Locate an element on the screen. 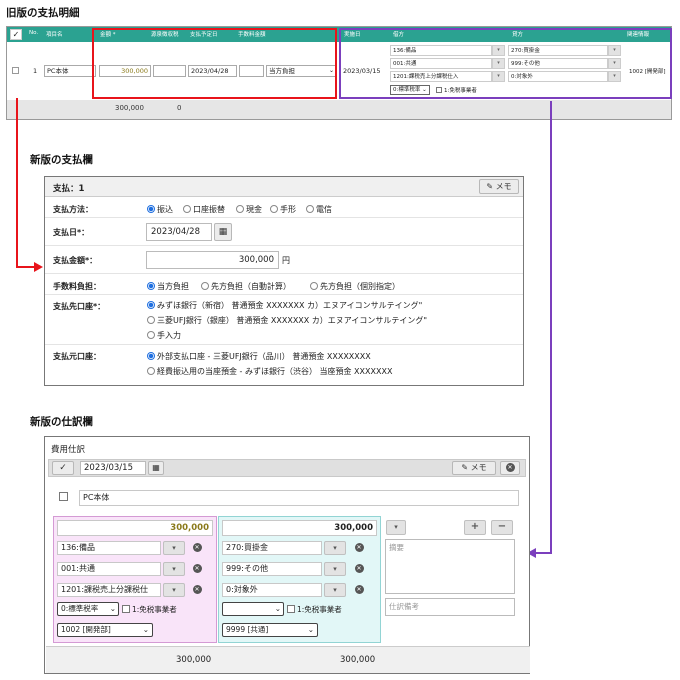 Image resolution: width=680 pixels, height=680 pixels. plus-icon: + is located at coordinates (475, 527).